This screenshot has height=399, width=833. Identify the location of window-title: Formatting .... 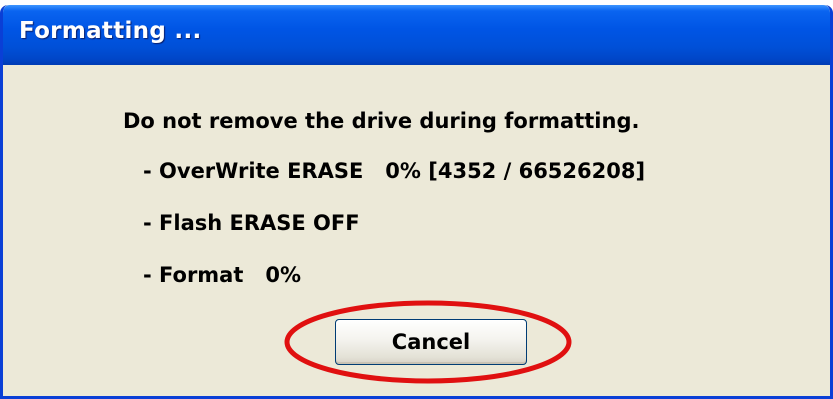
(110, 31).